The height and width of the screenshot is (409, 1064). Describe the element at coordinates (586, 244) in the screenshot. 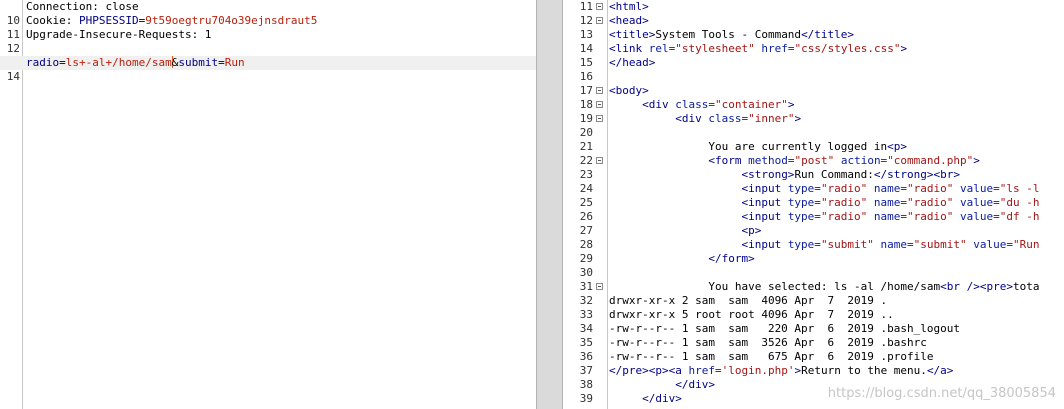

I see `line-number: 28` at that location.